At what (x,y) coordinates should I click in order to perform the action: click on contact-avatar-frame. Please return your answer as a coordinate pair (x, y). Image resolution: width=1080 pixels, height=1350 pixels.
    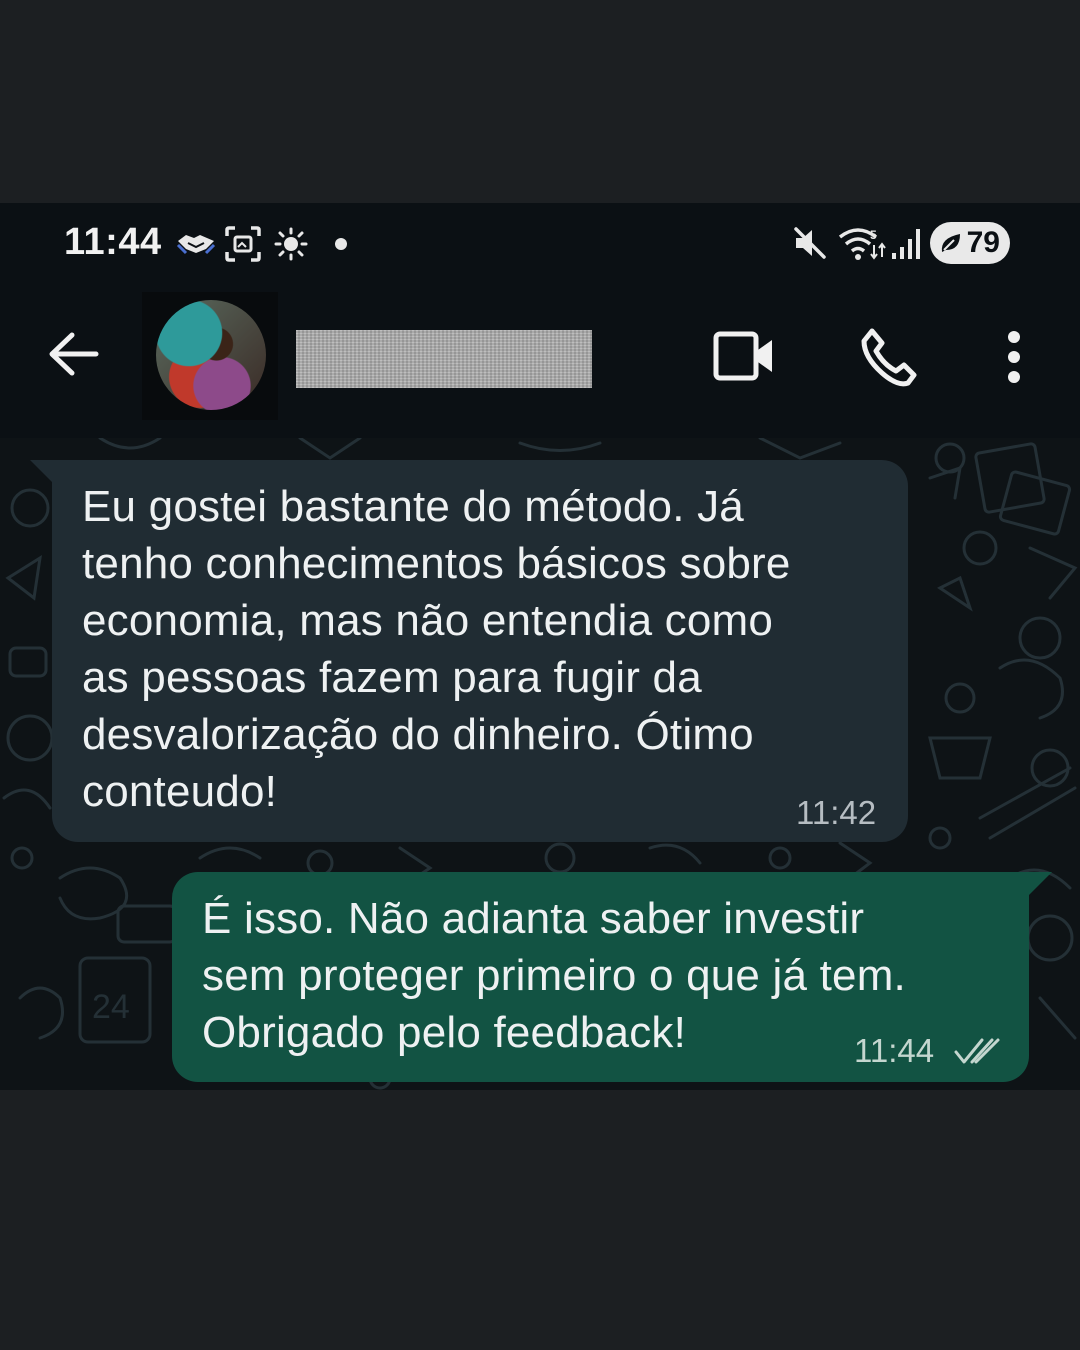
    Looking at the image, I should click on (210, 356).